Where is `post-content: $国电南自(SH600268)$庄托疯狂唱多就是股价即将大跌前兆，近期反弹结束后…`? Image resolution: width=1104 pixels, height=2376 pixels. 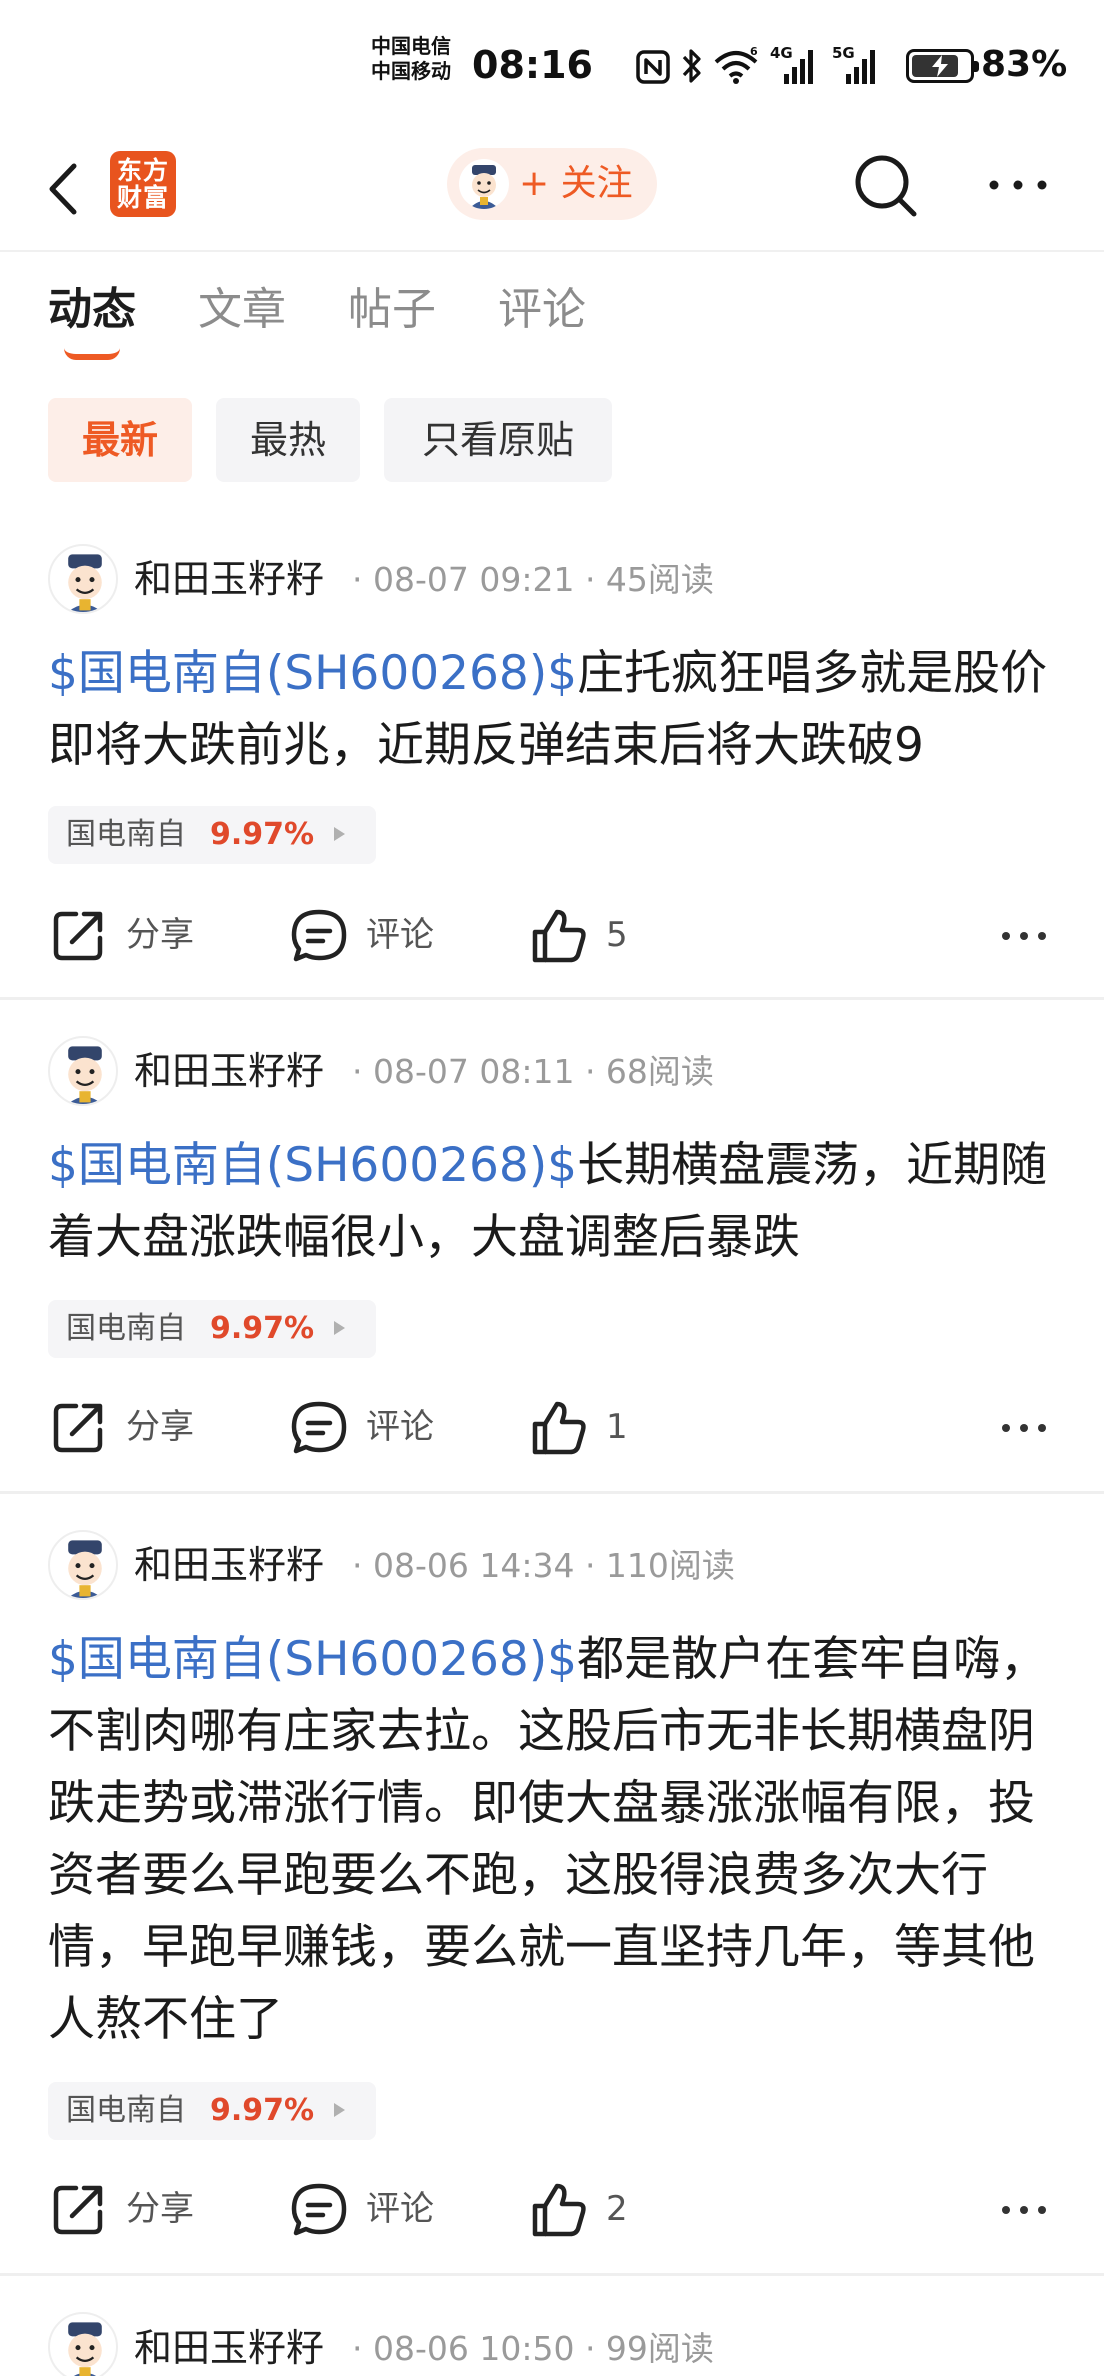
post-content: $国电南自(SH600268)$庄托疯狂唱多就是股价即将大跌前兆，近期反弹结束后… is located at coordinates (558, 710).